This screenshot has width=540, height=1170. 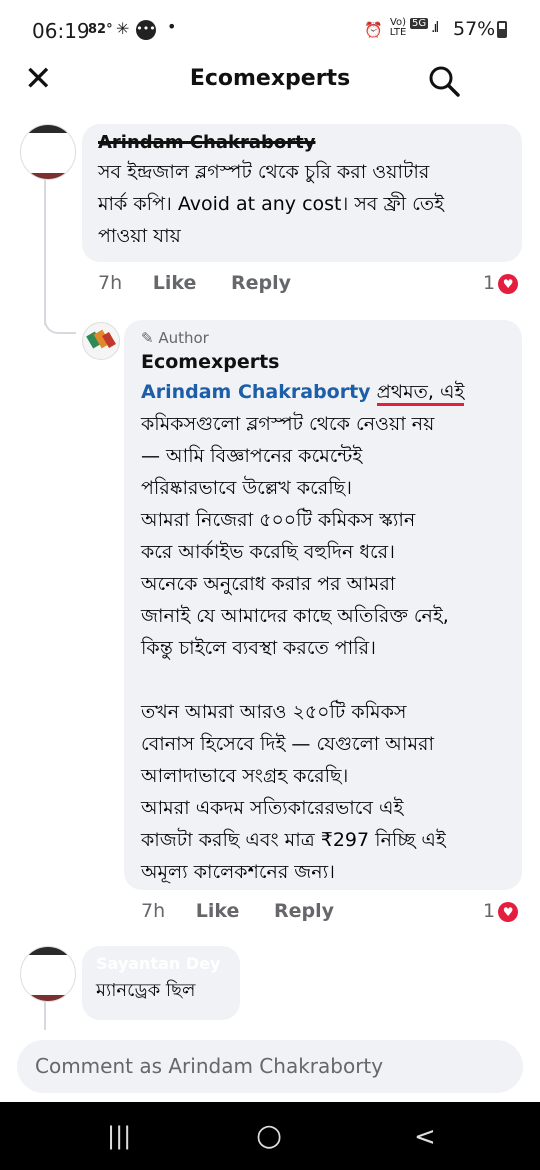 I want to click on comment-bubble: Sayantan Dey ম্যানড্রেক ছিল, so click(x=161, y=983).